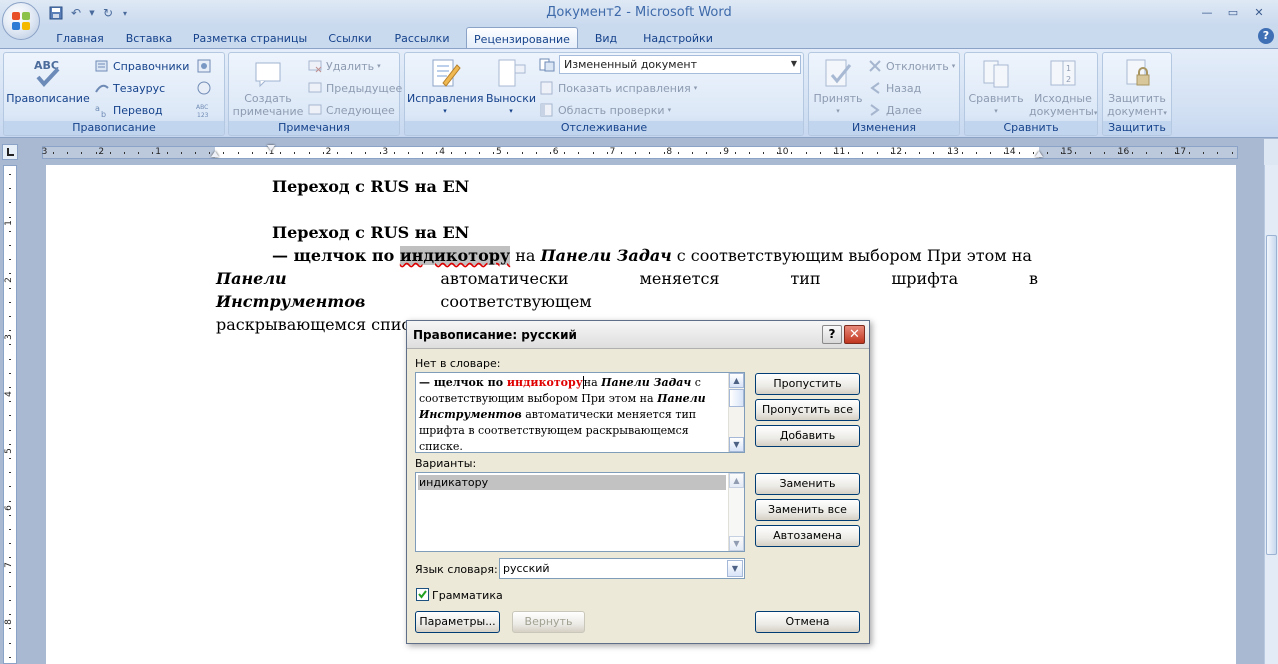  I want to click on tab-review: Рецензирование, so click(522, 38).